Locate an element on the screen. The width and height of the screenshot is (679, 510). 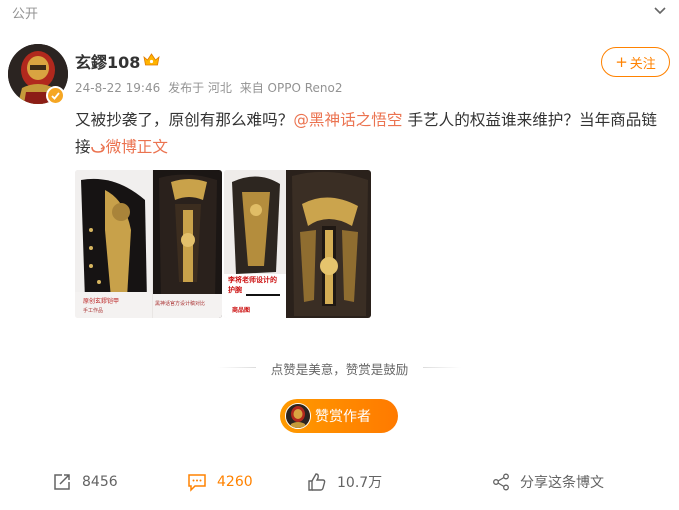
follow-label: 关注 is located at coordinates (642, 64).